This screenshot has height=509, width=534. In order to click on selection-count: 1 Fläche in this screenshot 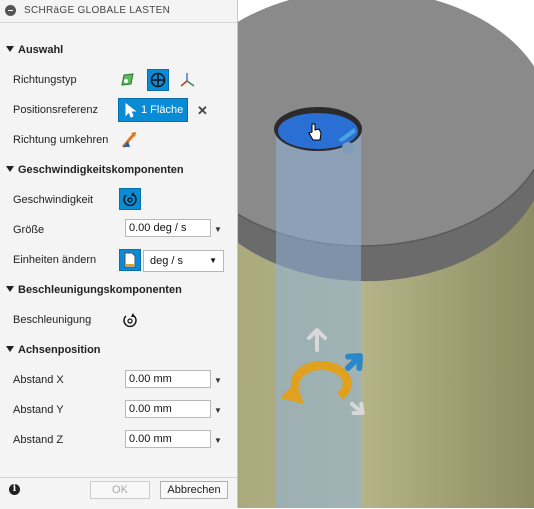, I will do `click(162, 110)`.